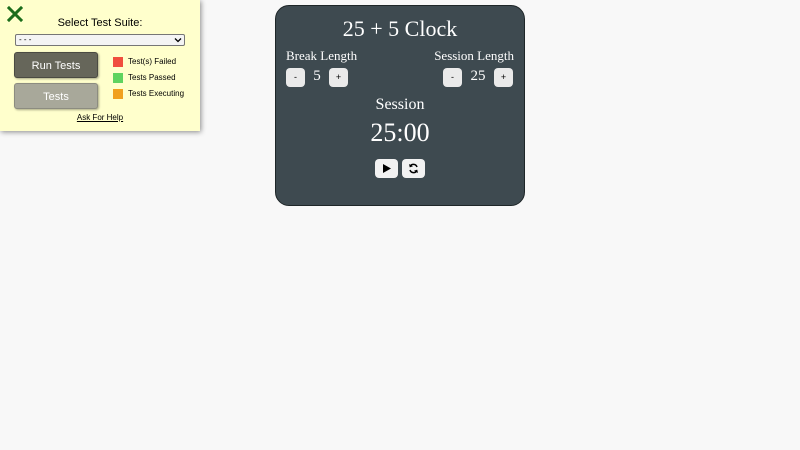 The image size is (800, 450). What do you see at coordinates (56, 65) in the screenshot?
I see `run-tests-button: Run Tests` at bounding box center [56, 65].